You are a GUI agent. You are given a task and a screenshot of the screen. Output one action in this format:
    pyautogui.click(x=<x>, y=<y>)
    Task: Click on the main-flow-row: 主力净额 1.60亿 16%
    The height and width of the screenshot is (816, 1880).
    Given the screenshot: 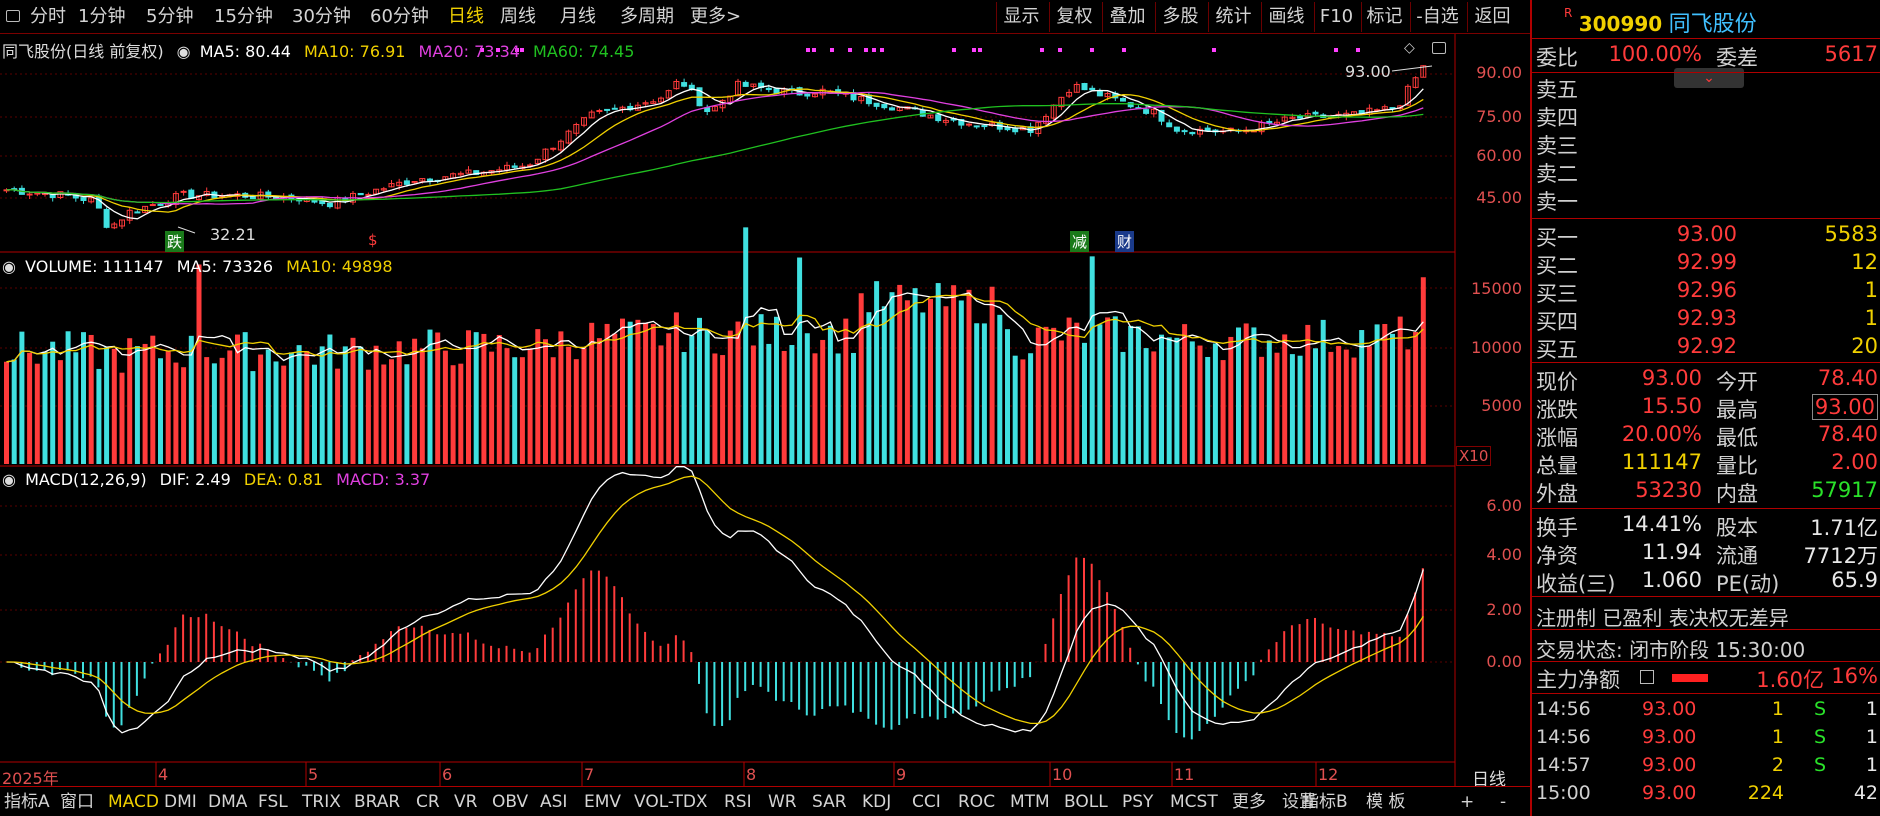 What is the action you would take?
    pyautogui.click(x=1706, y=678)
    